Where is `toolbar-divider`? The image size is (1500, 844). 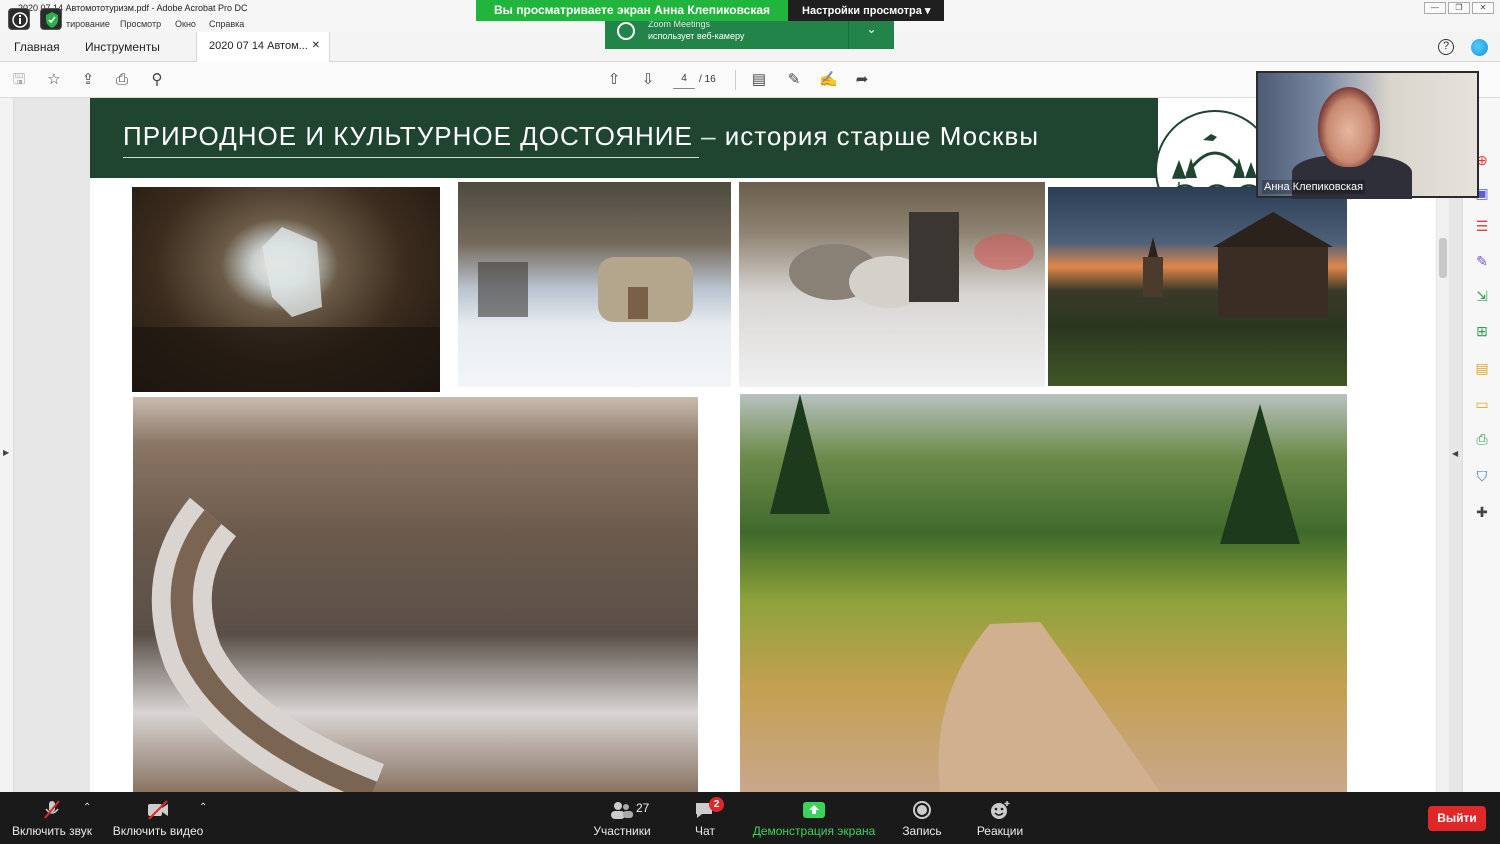
toolbar-divider is located at coordinates (735, 80).